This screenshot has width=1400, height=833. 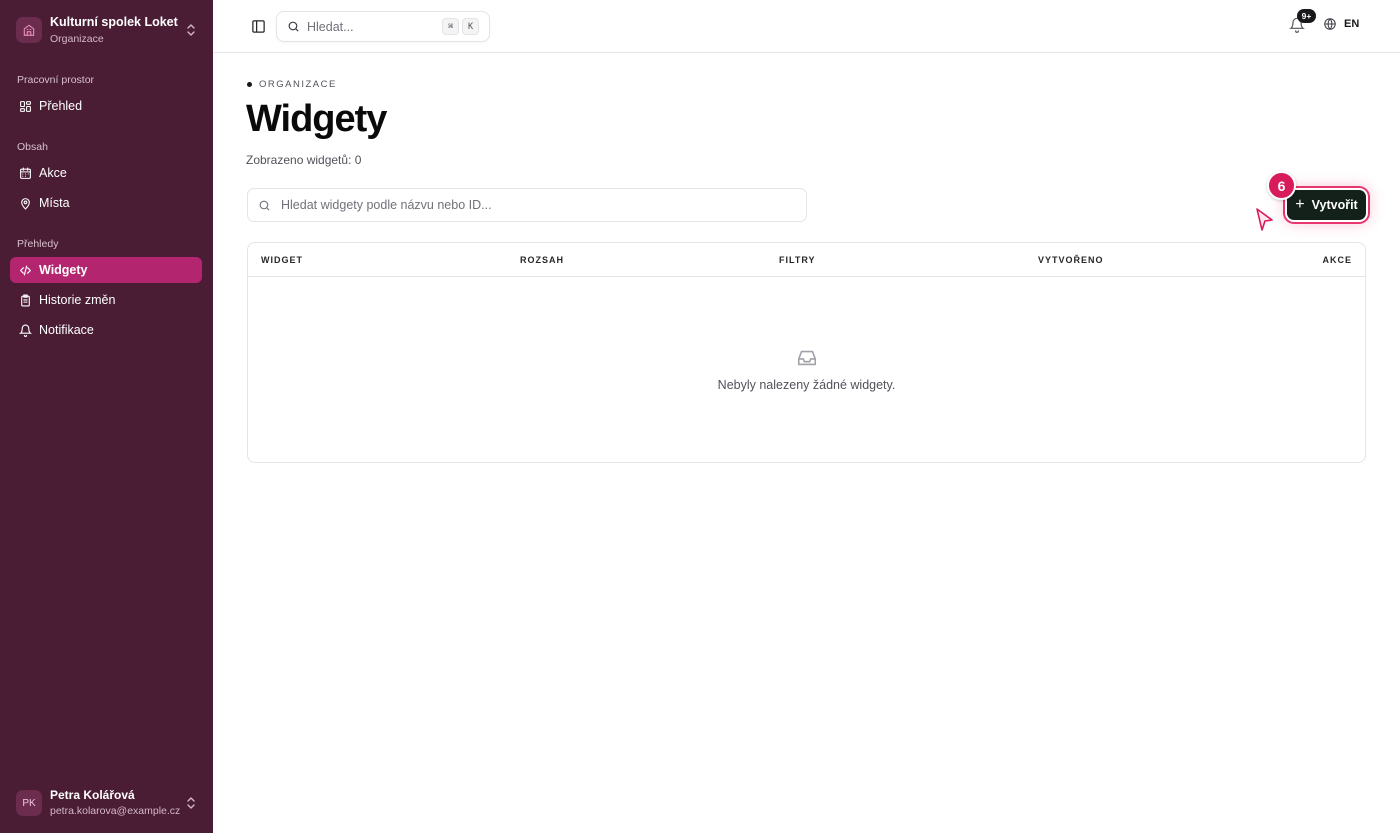 What do you see at coordinates (316, 119) in the screenshot?
I see `page-title: Widgety` at bounding box center [316, 119].